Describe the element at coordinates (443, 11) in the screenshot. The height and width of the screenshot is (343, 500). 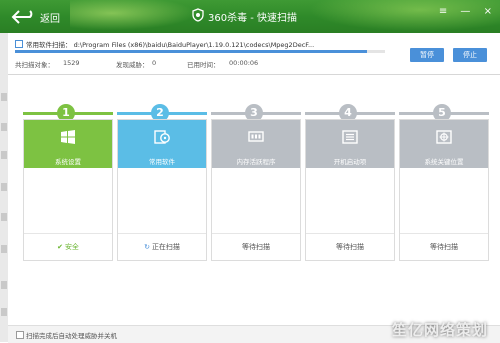
I see `menu-icon: ≡` at that location.